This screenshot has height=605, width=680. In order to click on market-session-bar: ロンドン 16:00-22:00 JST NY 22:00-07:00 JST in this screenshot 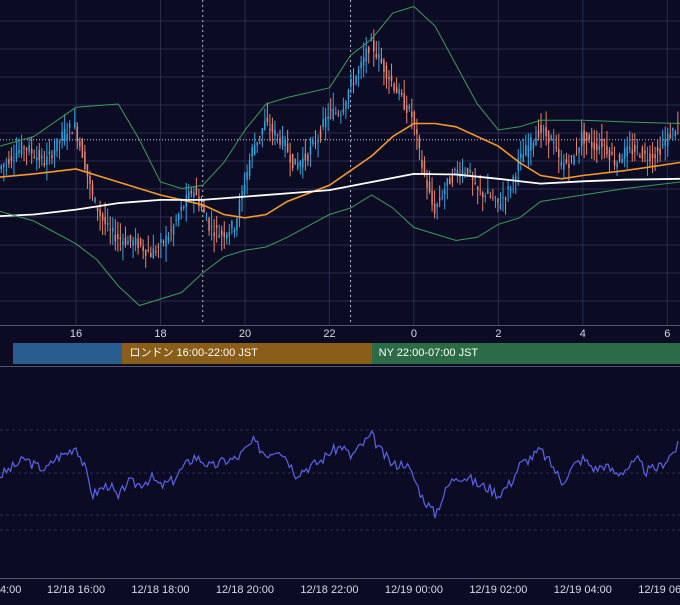, I will do `click(340, 353)`.